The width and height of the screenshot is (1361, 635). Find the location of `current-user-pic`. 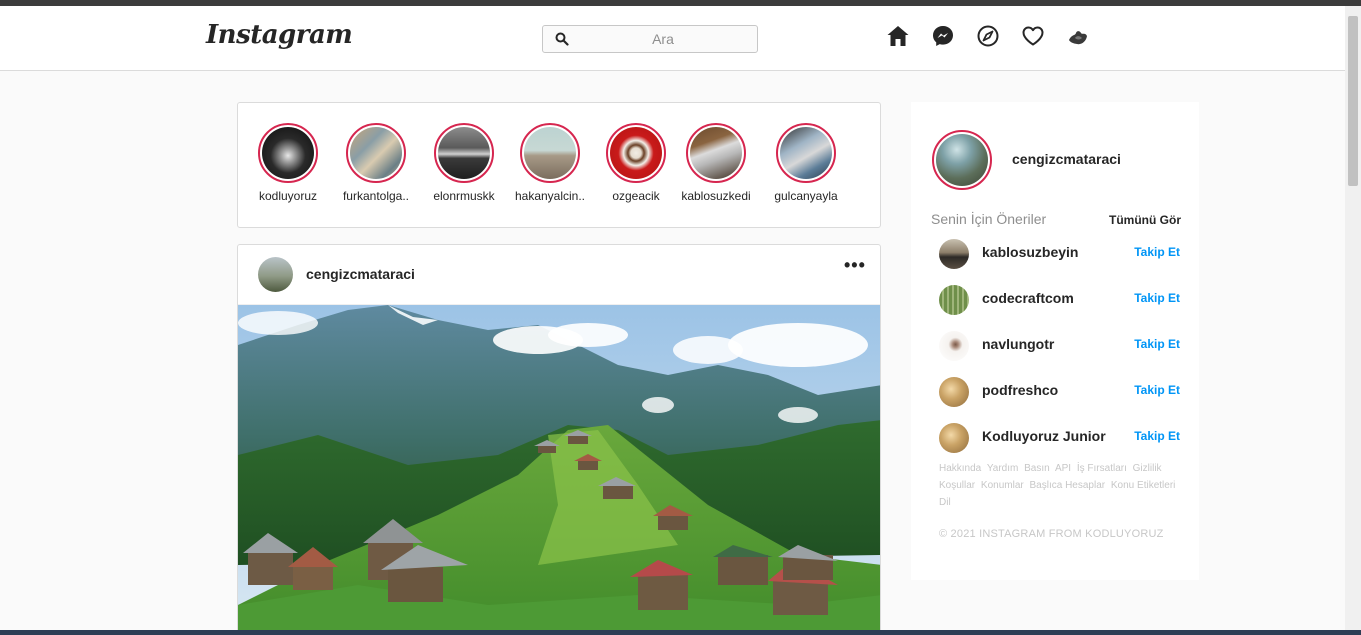

current-user-pic is located at coordinates (962, 160).